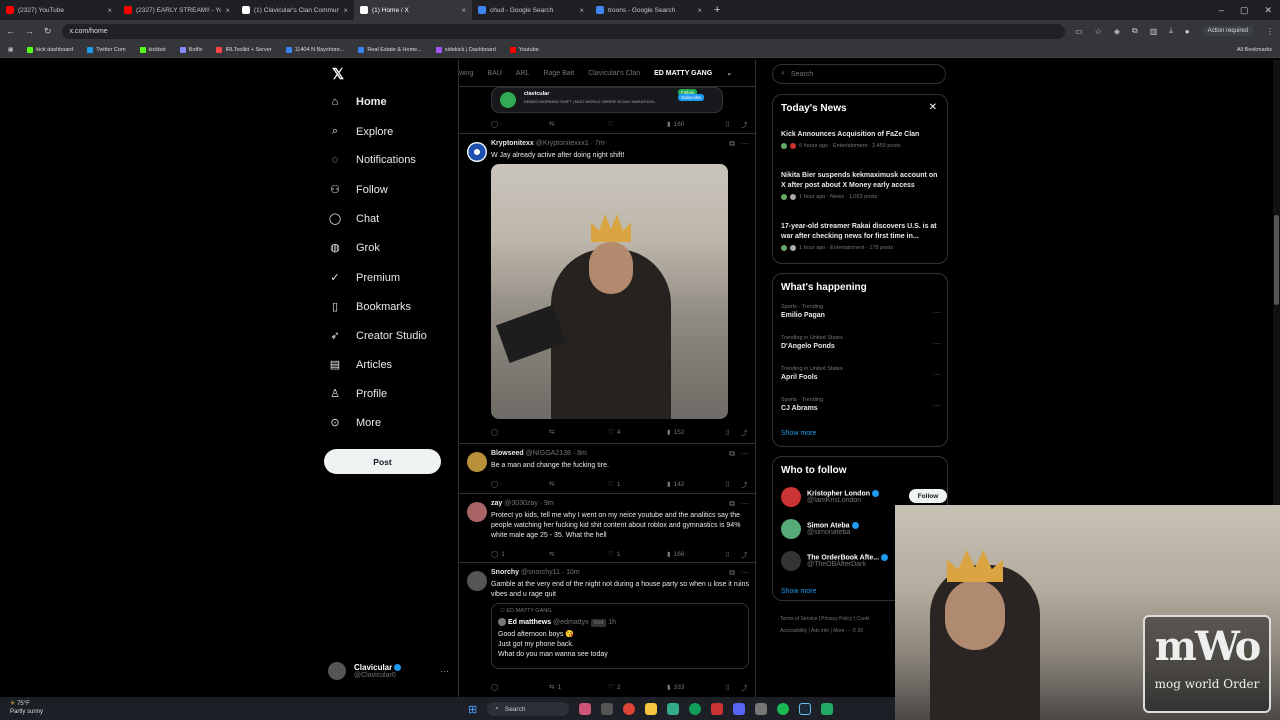 The width and height of the screenshot is (1280, 720). What do you see at coordinates (244, 49) in the screenshot?
I see `bookmark-item: IRLToolkit + Server` at bounding box center [244, 49].